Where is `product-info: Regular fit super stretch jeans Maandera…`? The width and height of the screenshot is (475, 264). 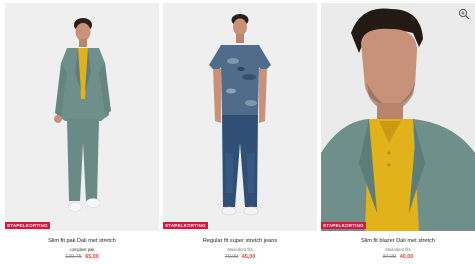
product-info: Regular fit super stretch jeans Maandera… is located at coordinates (240, 249).